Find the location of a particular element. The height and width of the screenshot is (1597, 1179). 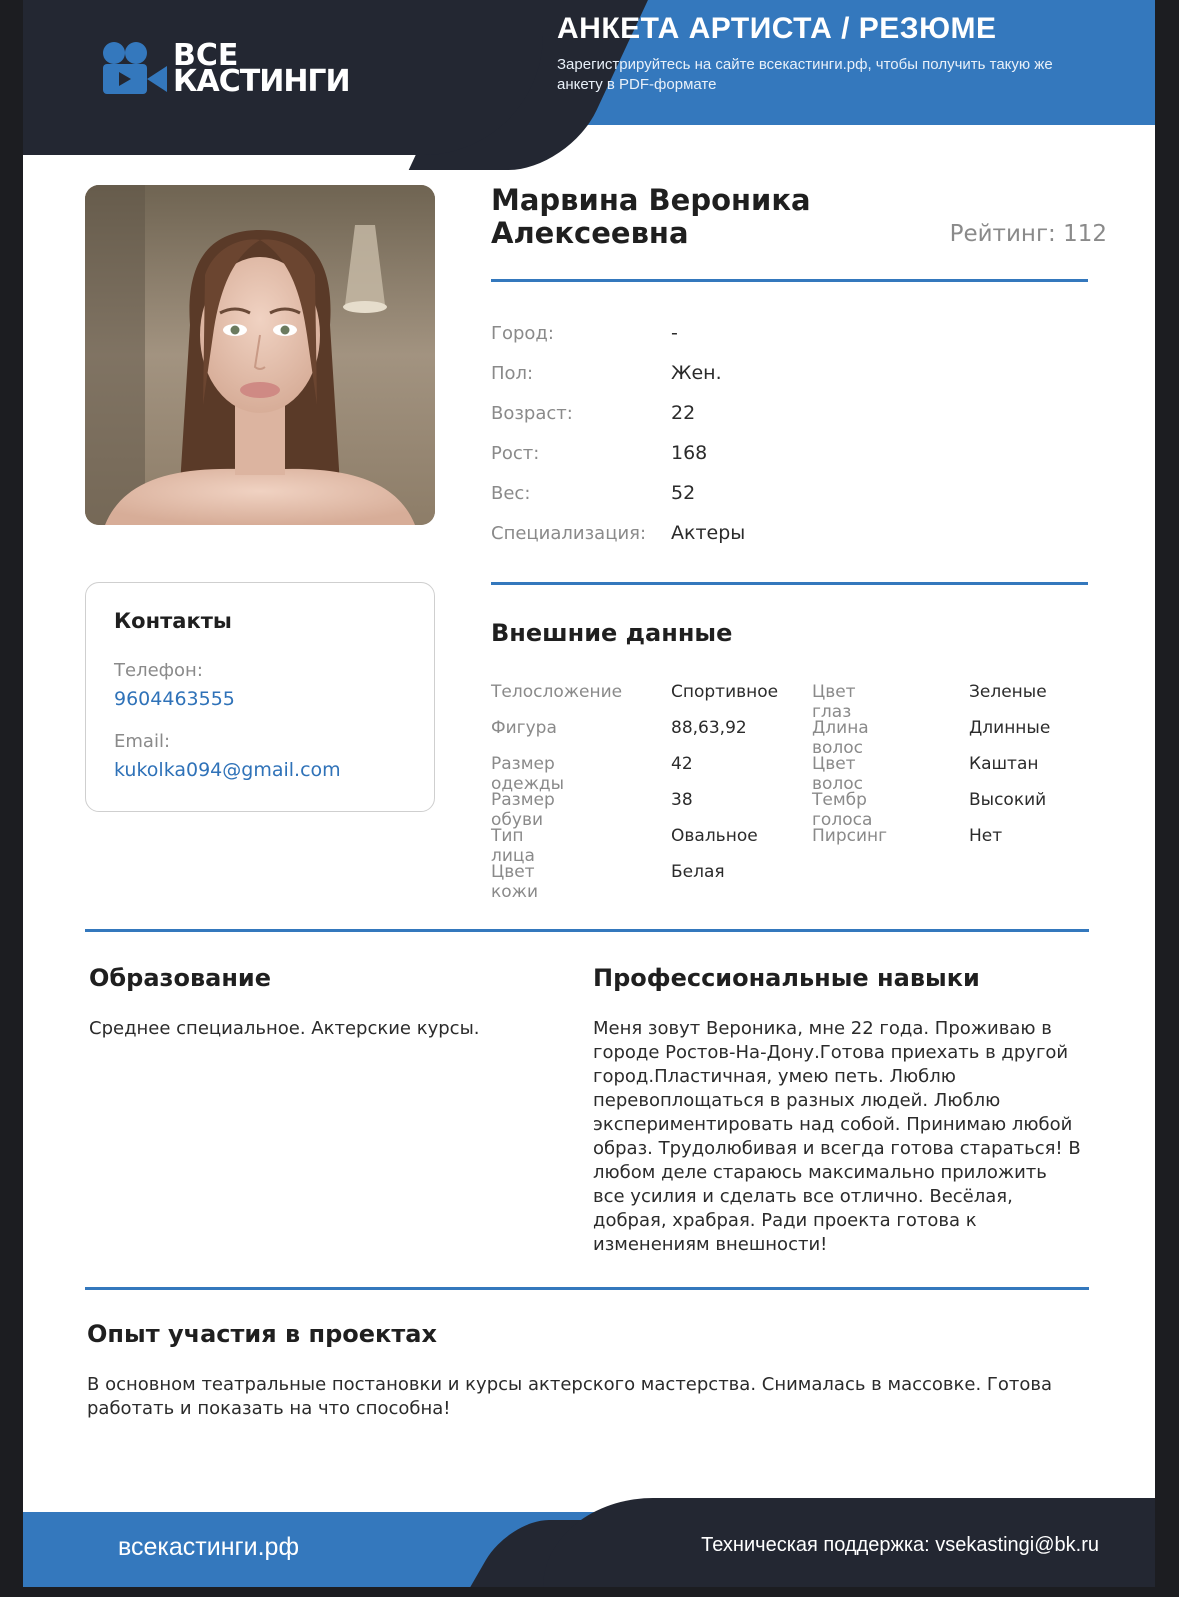

appearance-label: Цвет кожи is located at coordinates (515, 882).